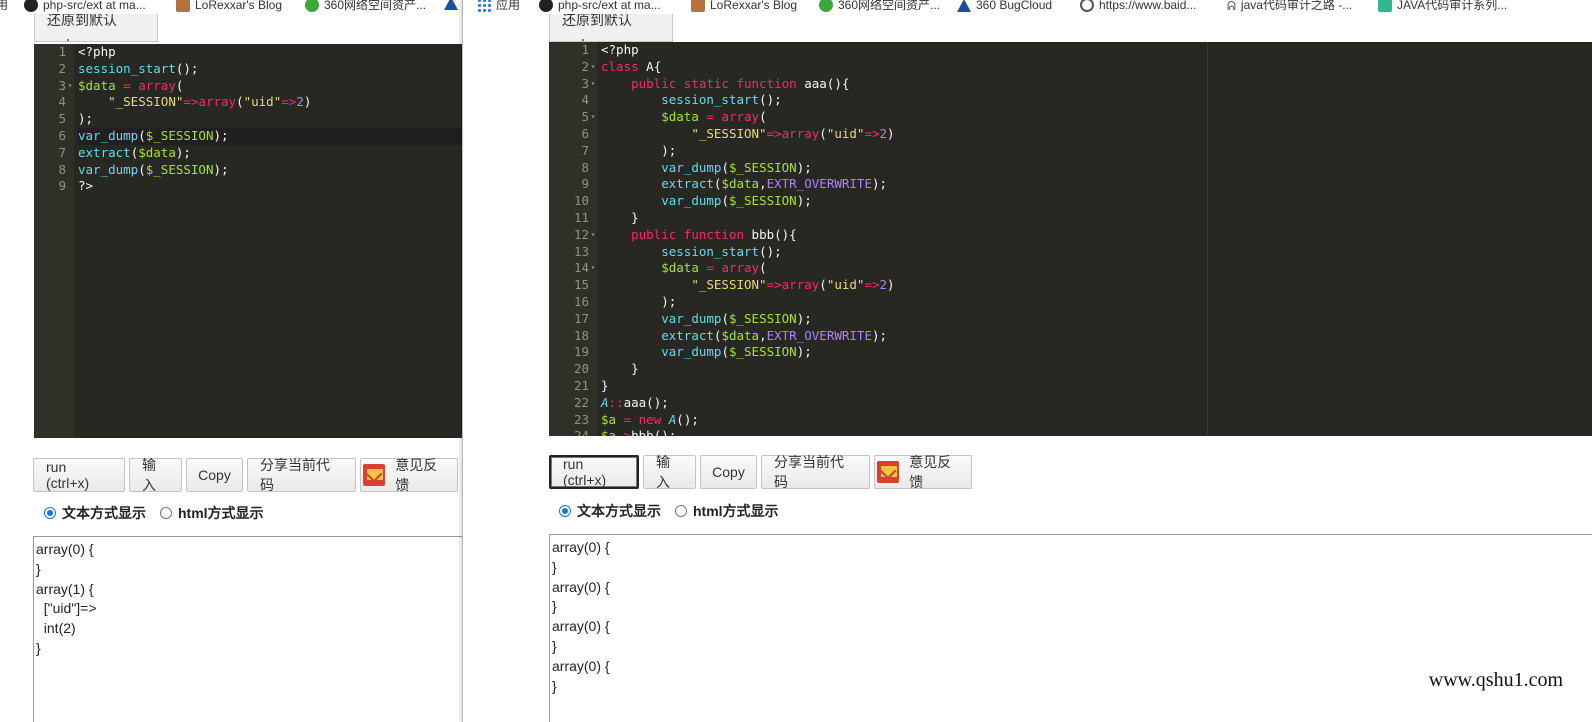 The height and width of the screenshot is (722, 1592). Describe the element at coordinates (762, 318) in the screenshot. I see `code-token: $_SESSION` at that location.